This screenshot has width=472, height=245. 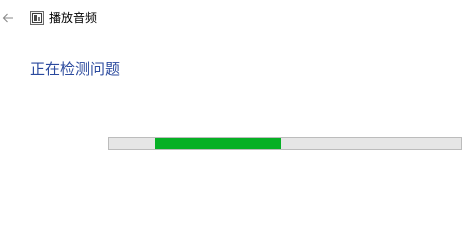 What do you see at coordinates (236, 17) in the screenshot?
I see `title-bar: 播放音频` at bounding box center [236, 17].